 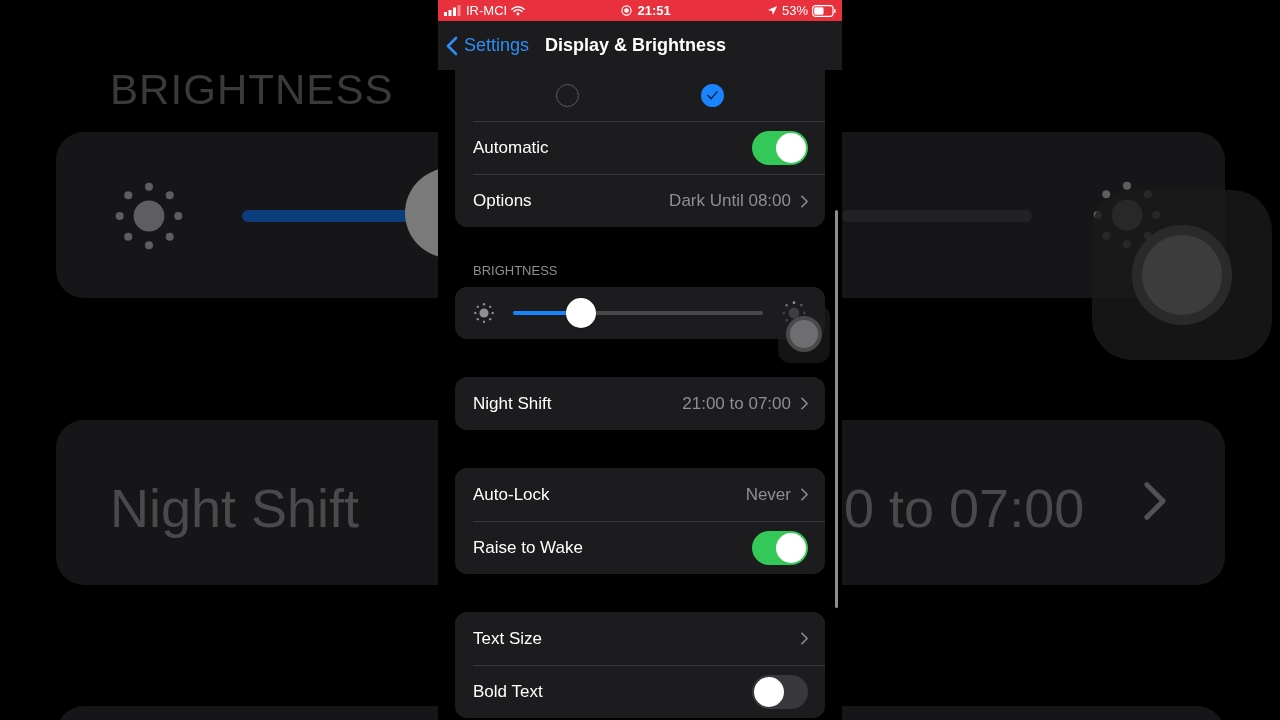 What do you see at coordinates (252, 90) in the screenshot?
I see `heading-text: BRIGHTNESS` at bounding box center [252, 90].